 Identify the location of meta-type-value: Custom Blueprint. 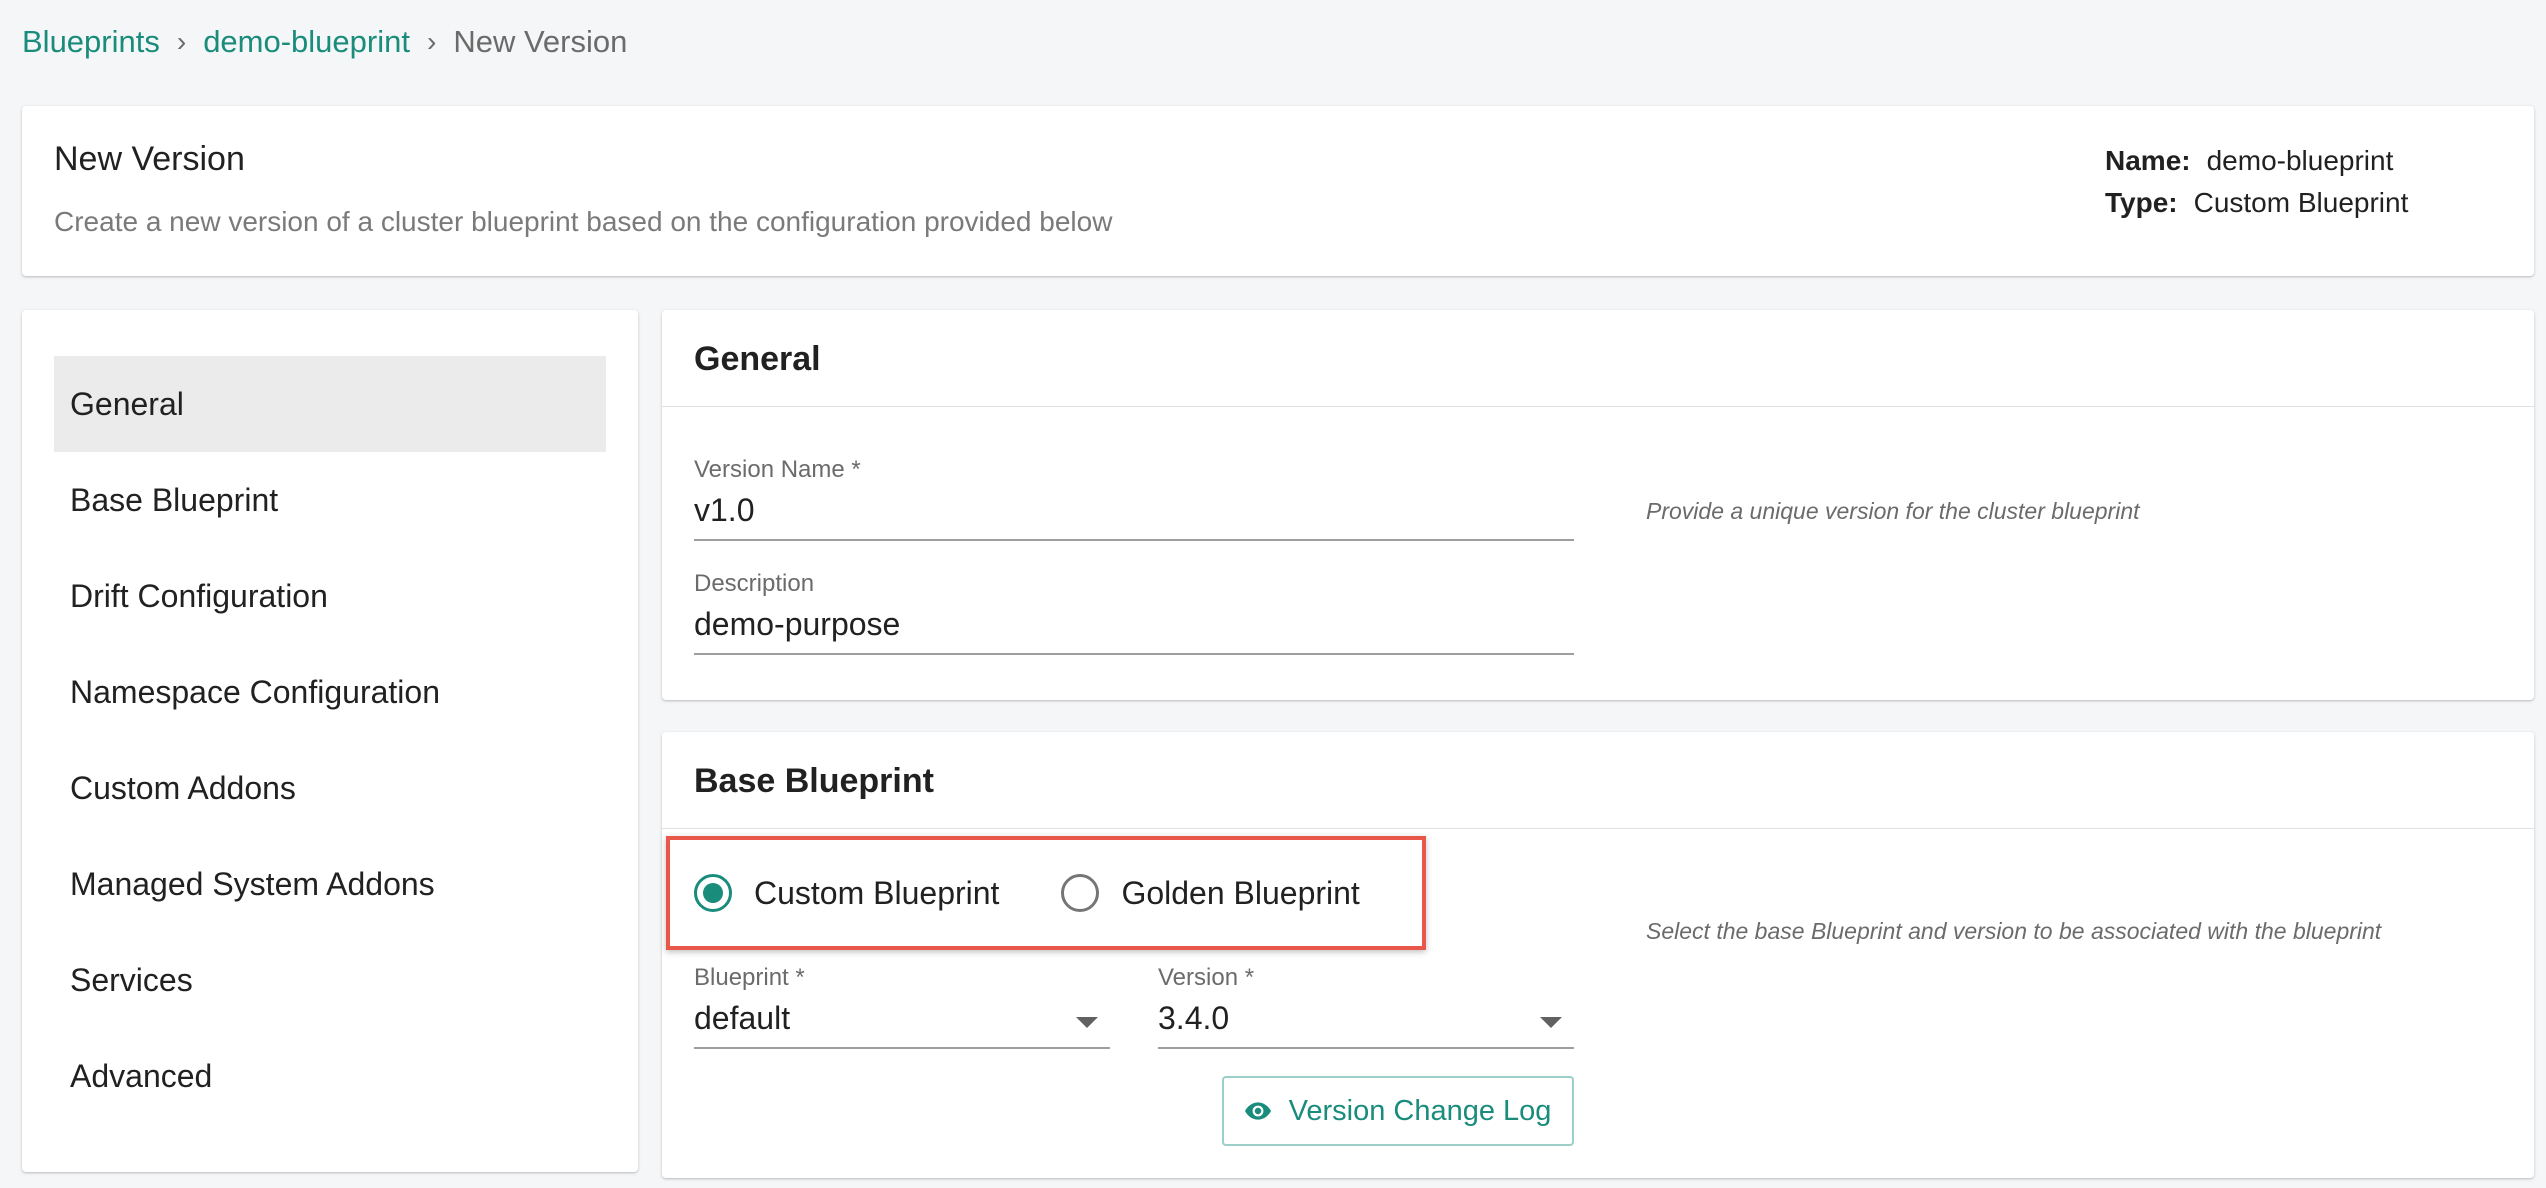
(2301, 202).